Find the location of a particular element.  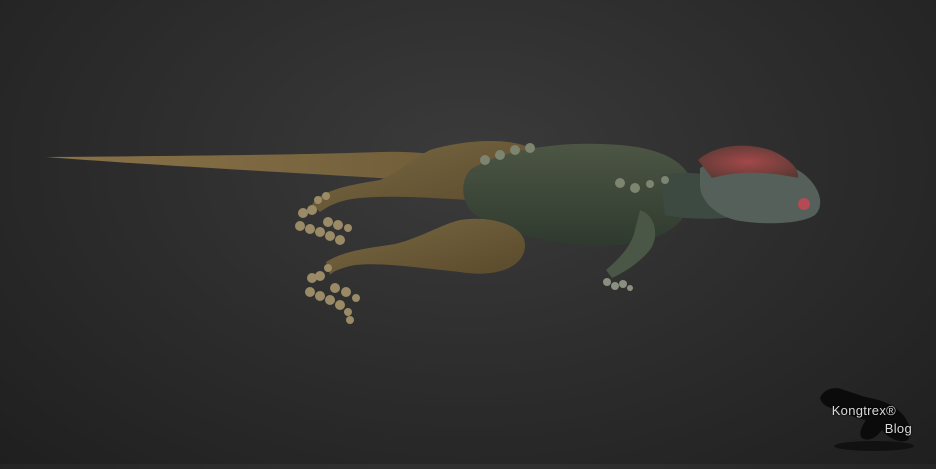

lower-leg is located at coordinates (425, 246).